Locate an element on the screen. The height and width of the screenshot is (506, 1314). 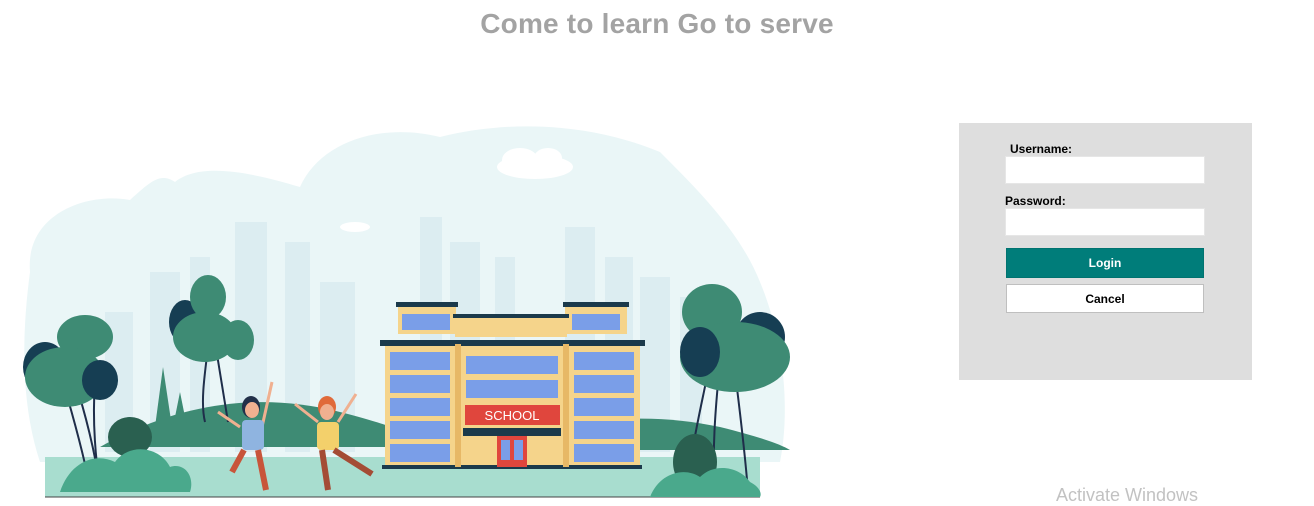
password-input is located at coordinates (1105, 222).